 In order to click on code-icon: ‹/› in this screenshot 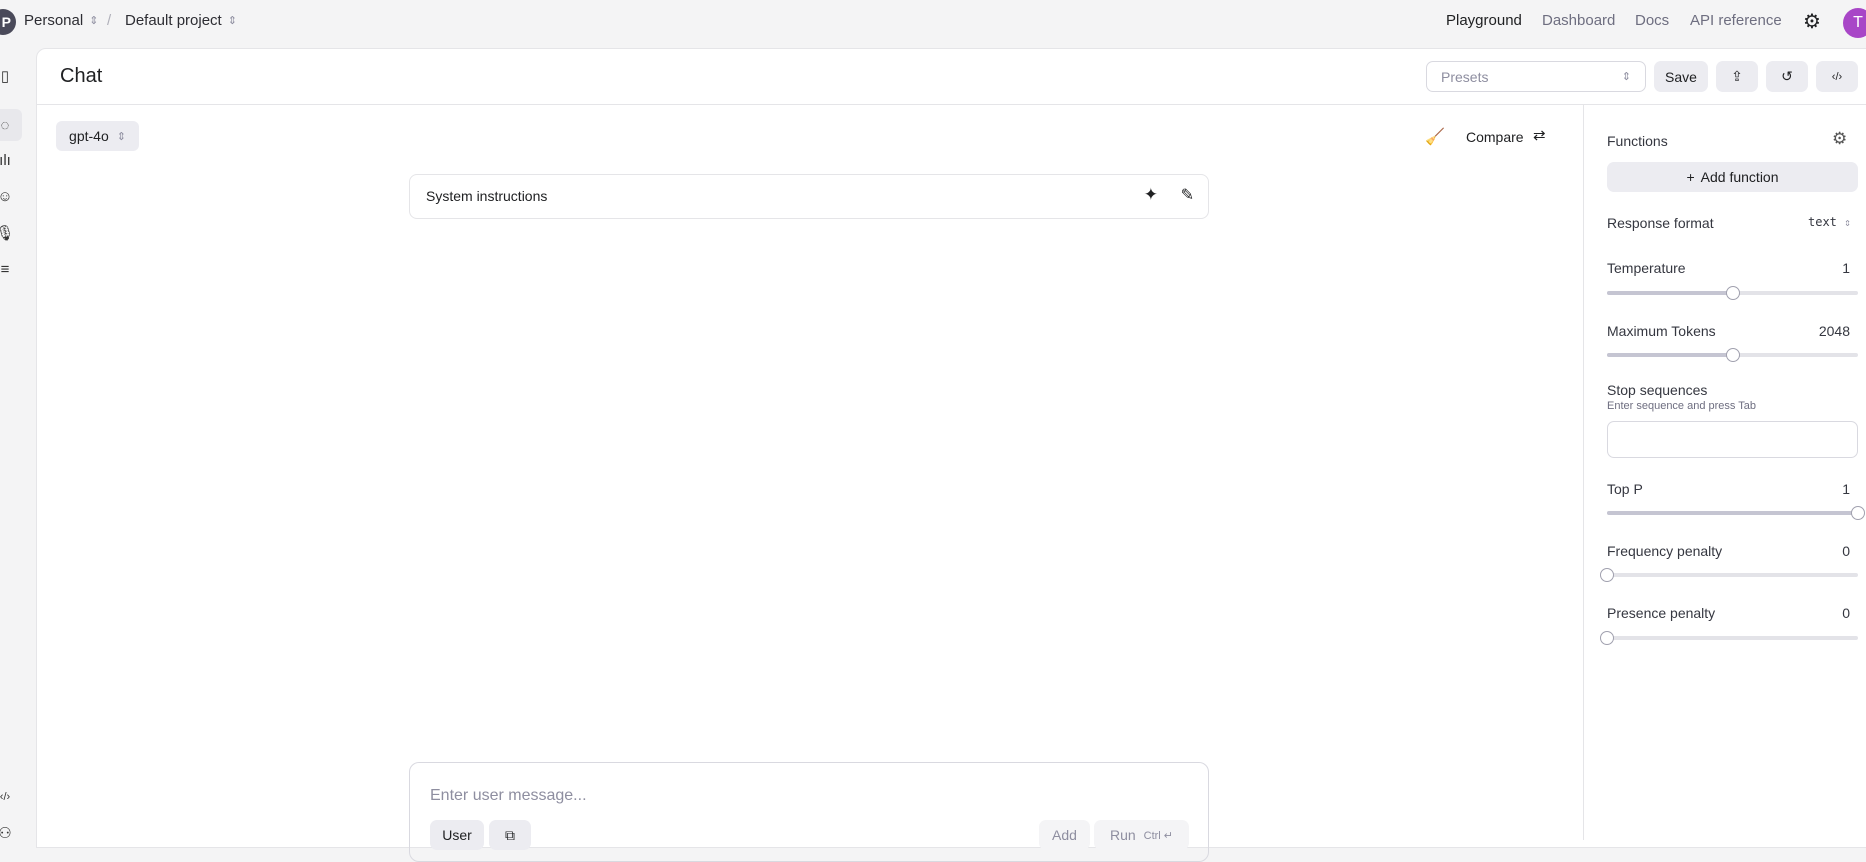, I will do `click(1837, 76)`.